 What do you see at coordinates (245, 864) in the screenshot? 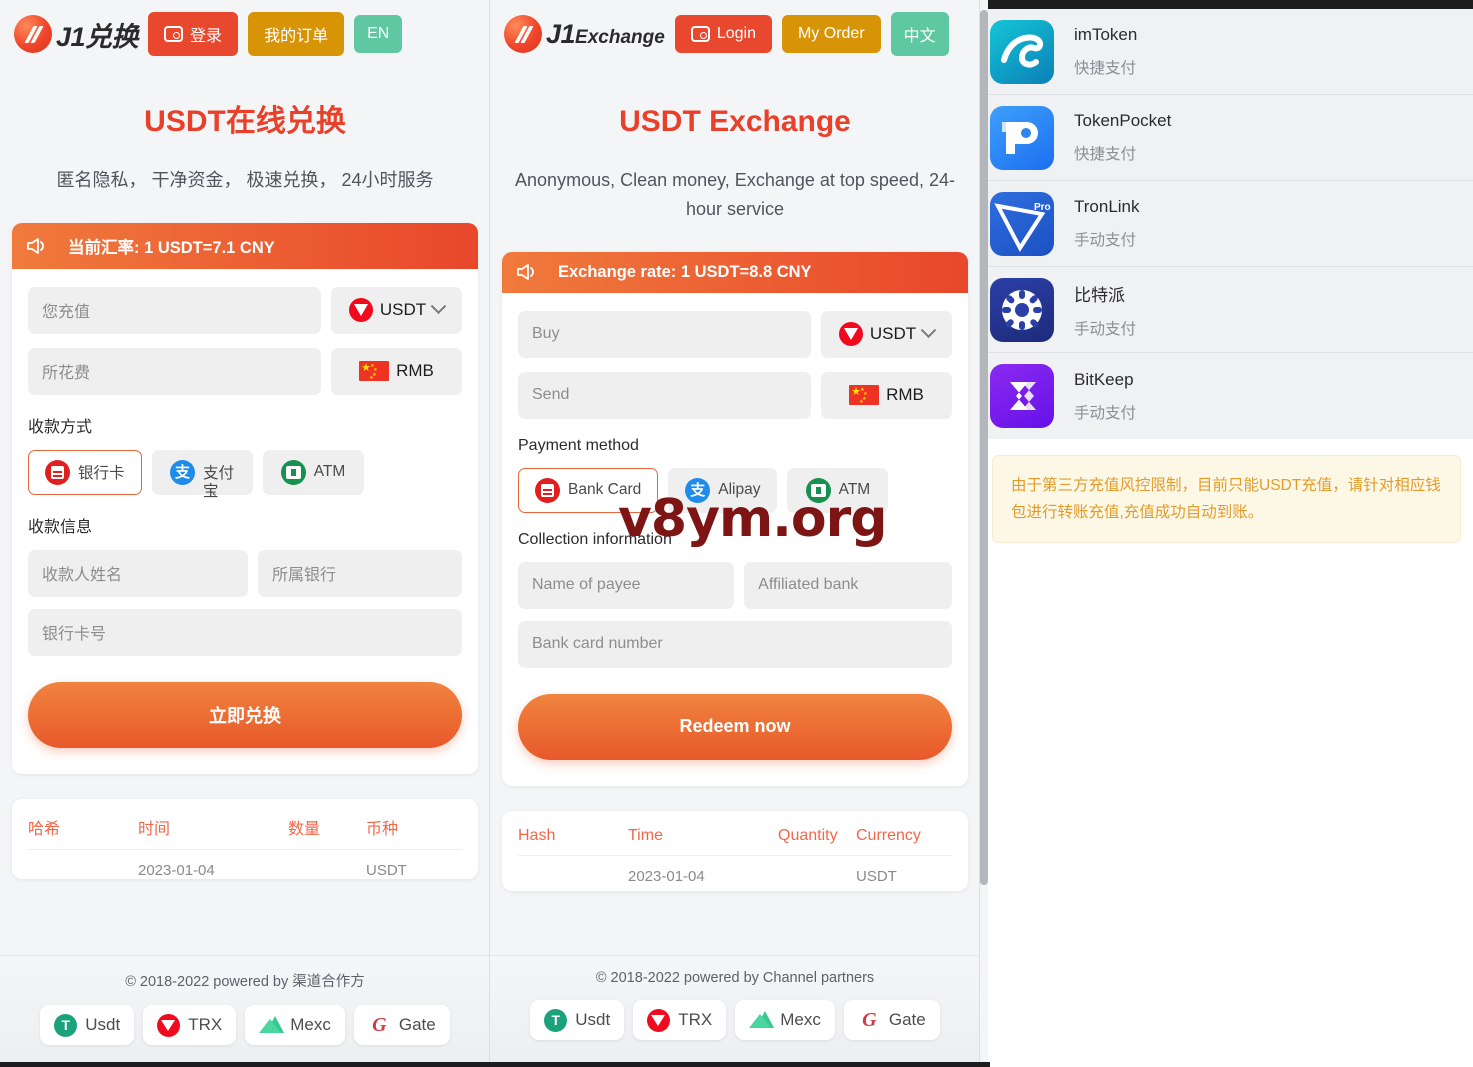
I see `table-row: 2023-01-04 USDT` at bounding box center [245, 864].